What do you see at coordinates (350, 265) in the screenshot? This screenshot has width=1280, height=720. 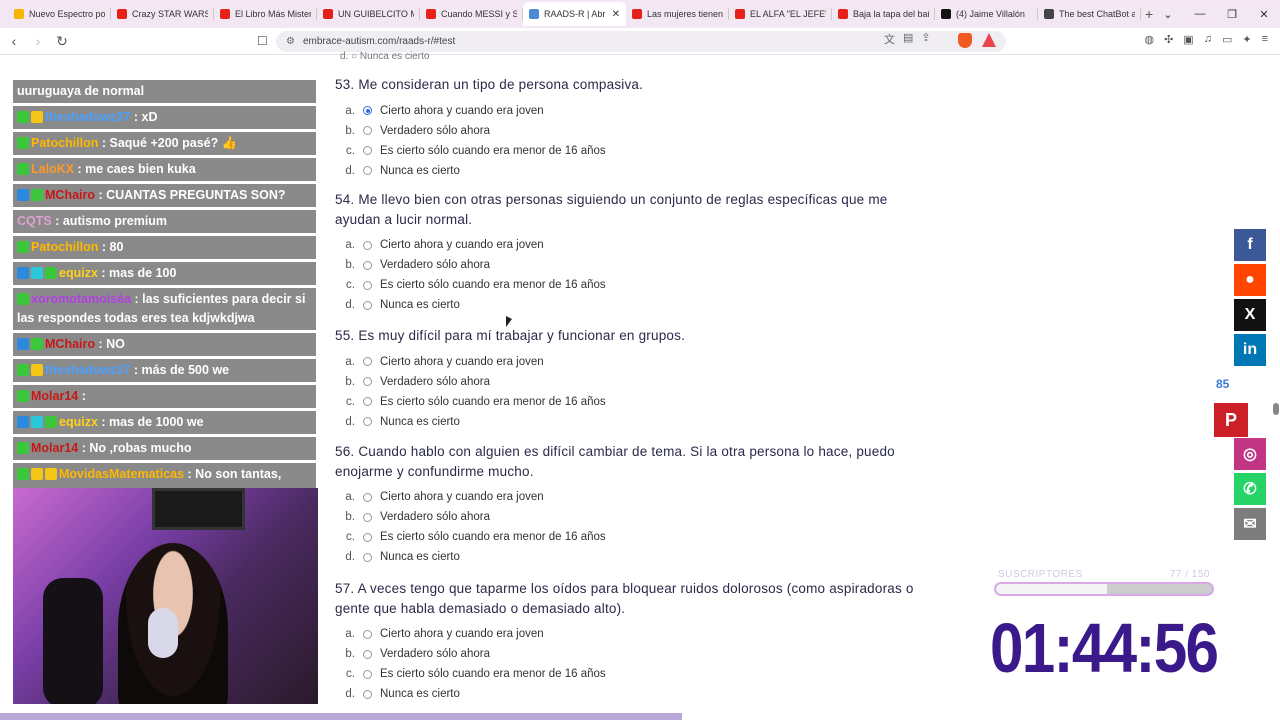 I see `option-letter: b.` at bounding box center [350, 265].